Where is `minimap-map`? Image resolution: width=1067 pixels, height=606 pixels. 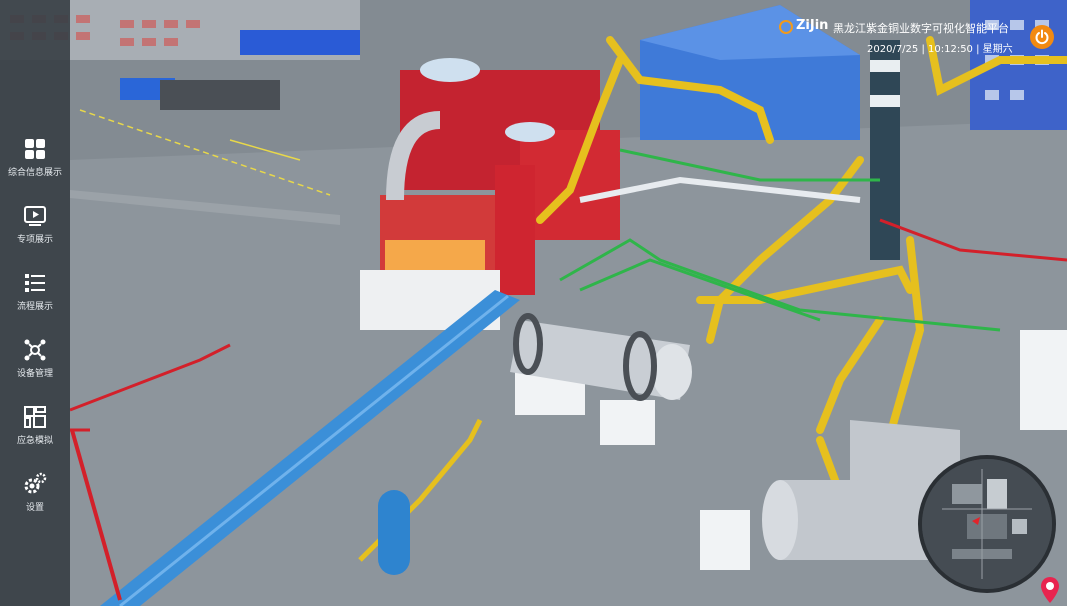
minimap-map is located at coordinates (987, 524).